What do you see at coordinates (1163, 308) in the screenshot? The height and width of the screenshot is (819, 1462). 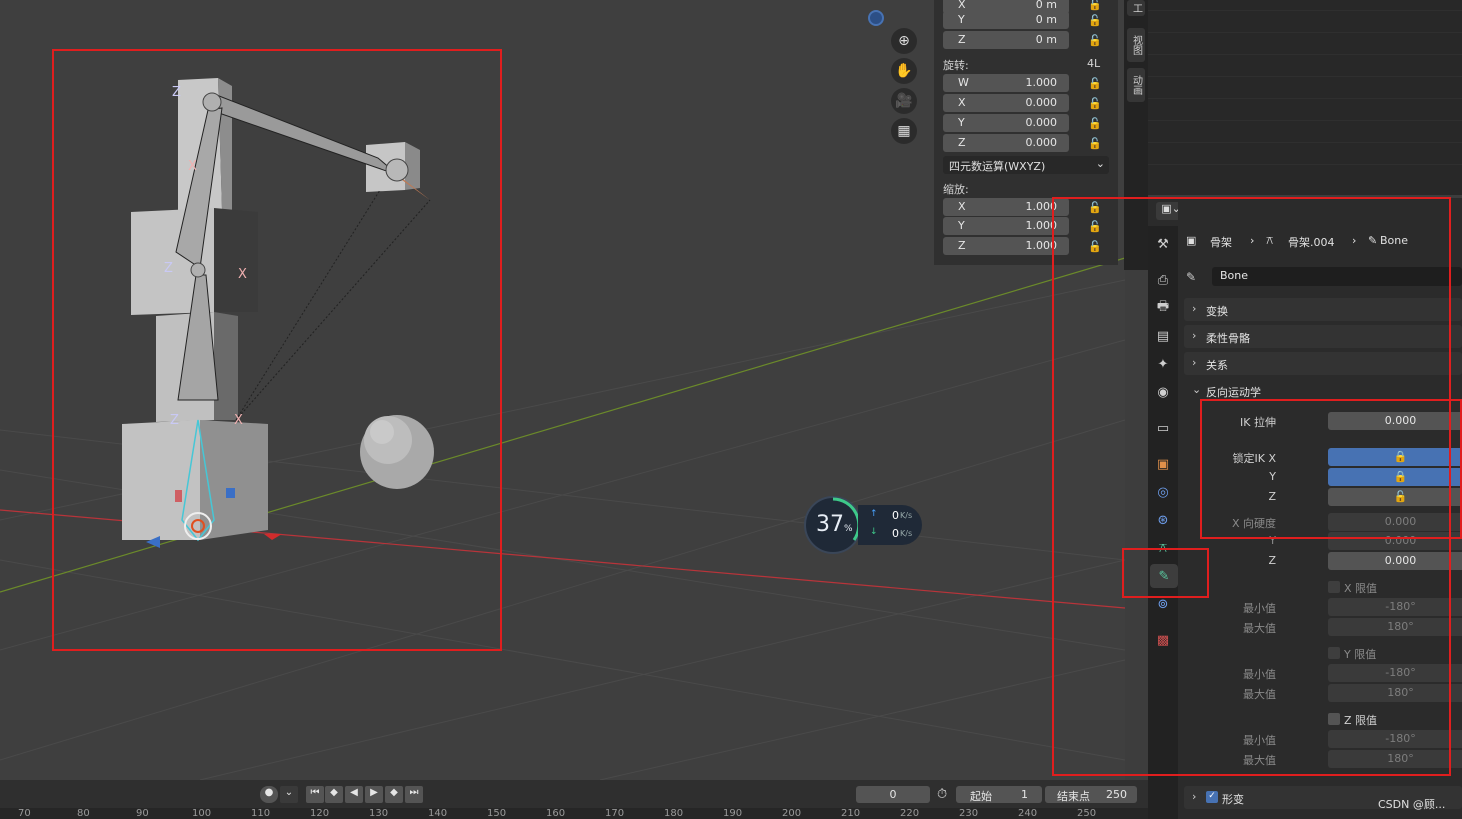 I see `output-icon: 🖶` at bounding box center [1163, 308].